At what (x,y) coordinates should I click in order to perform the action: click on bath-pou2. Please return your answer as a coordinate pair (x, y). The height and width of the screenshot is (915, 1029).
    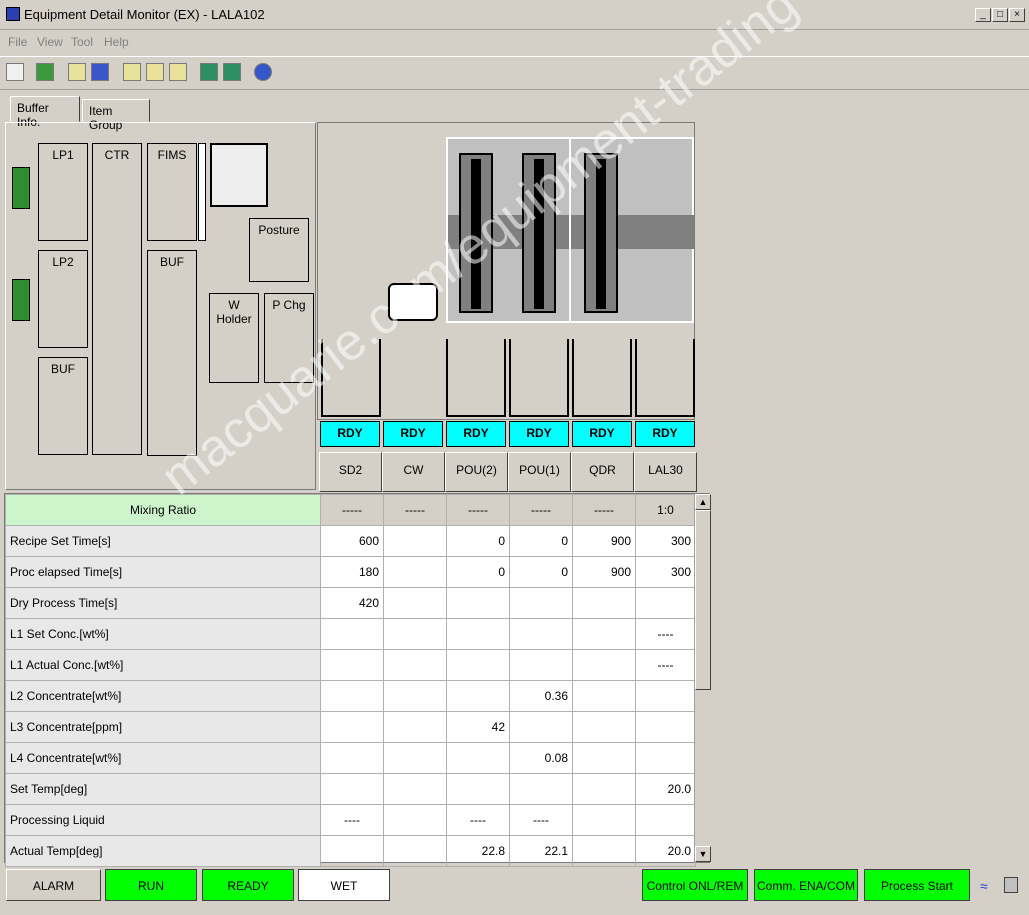
    Looking at the image, I should click on (476, 233).